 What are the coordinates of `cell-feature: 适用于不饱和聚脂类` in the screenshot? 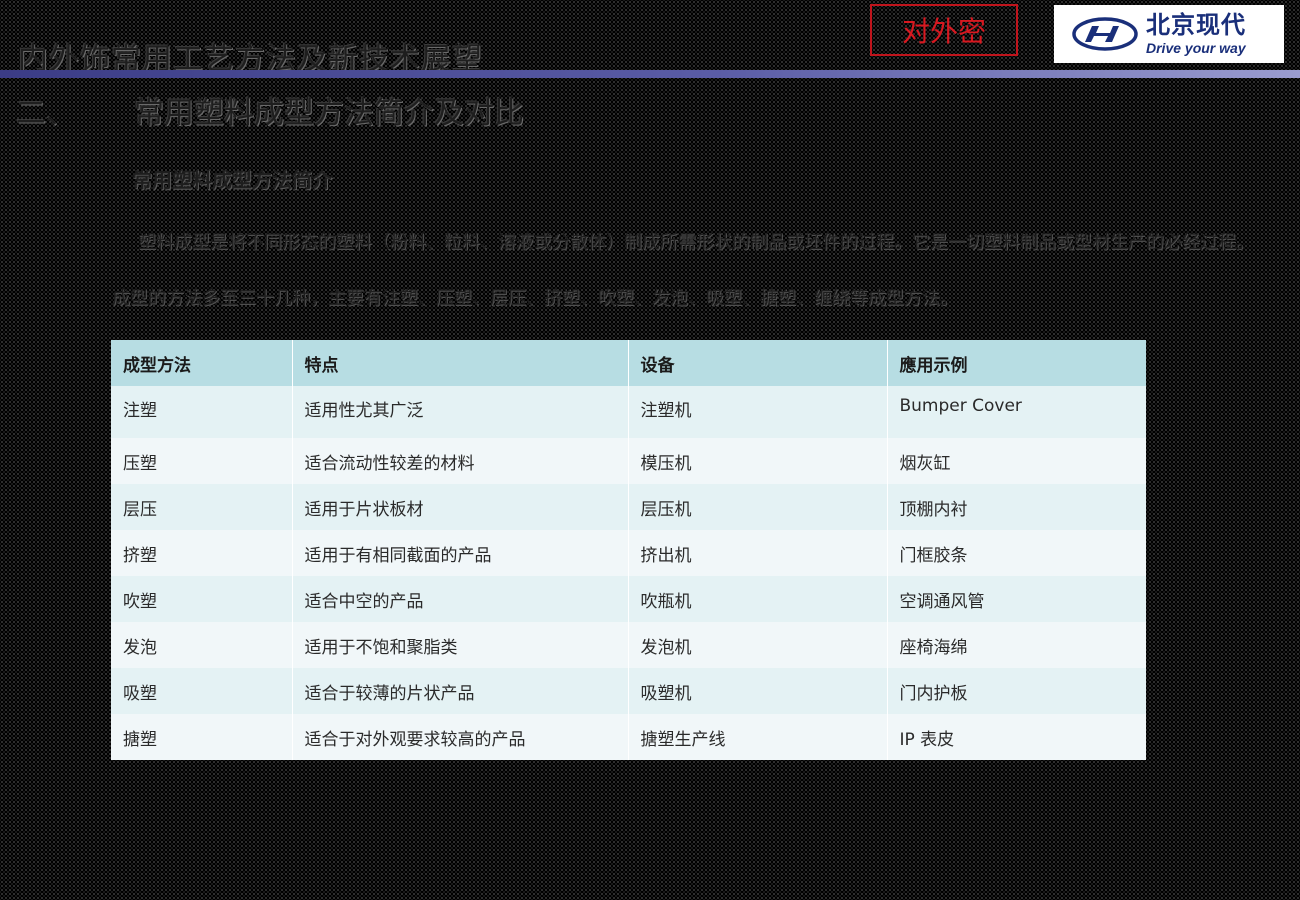 It's located at (460, 645).